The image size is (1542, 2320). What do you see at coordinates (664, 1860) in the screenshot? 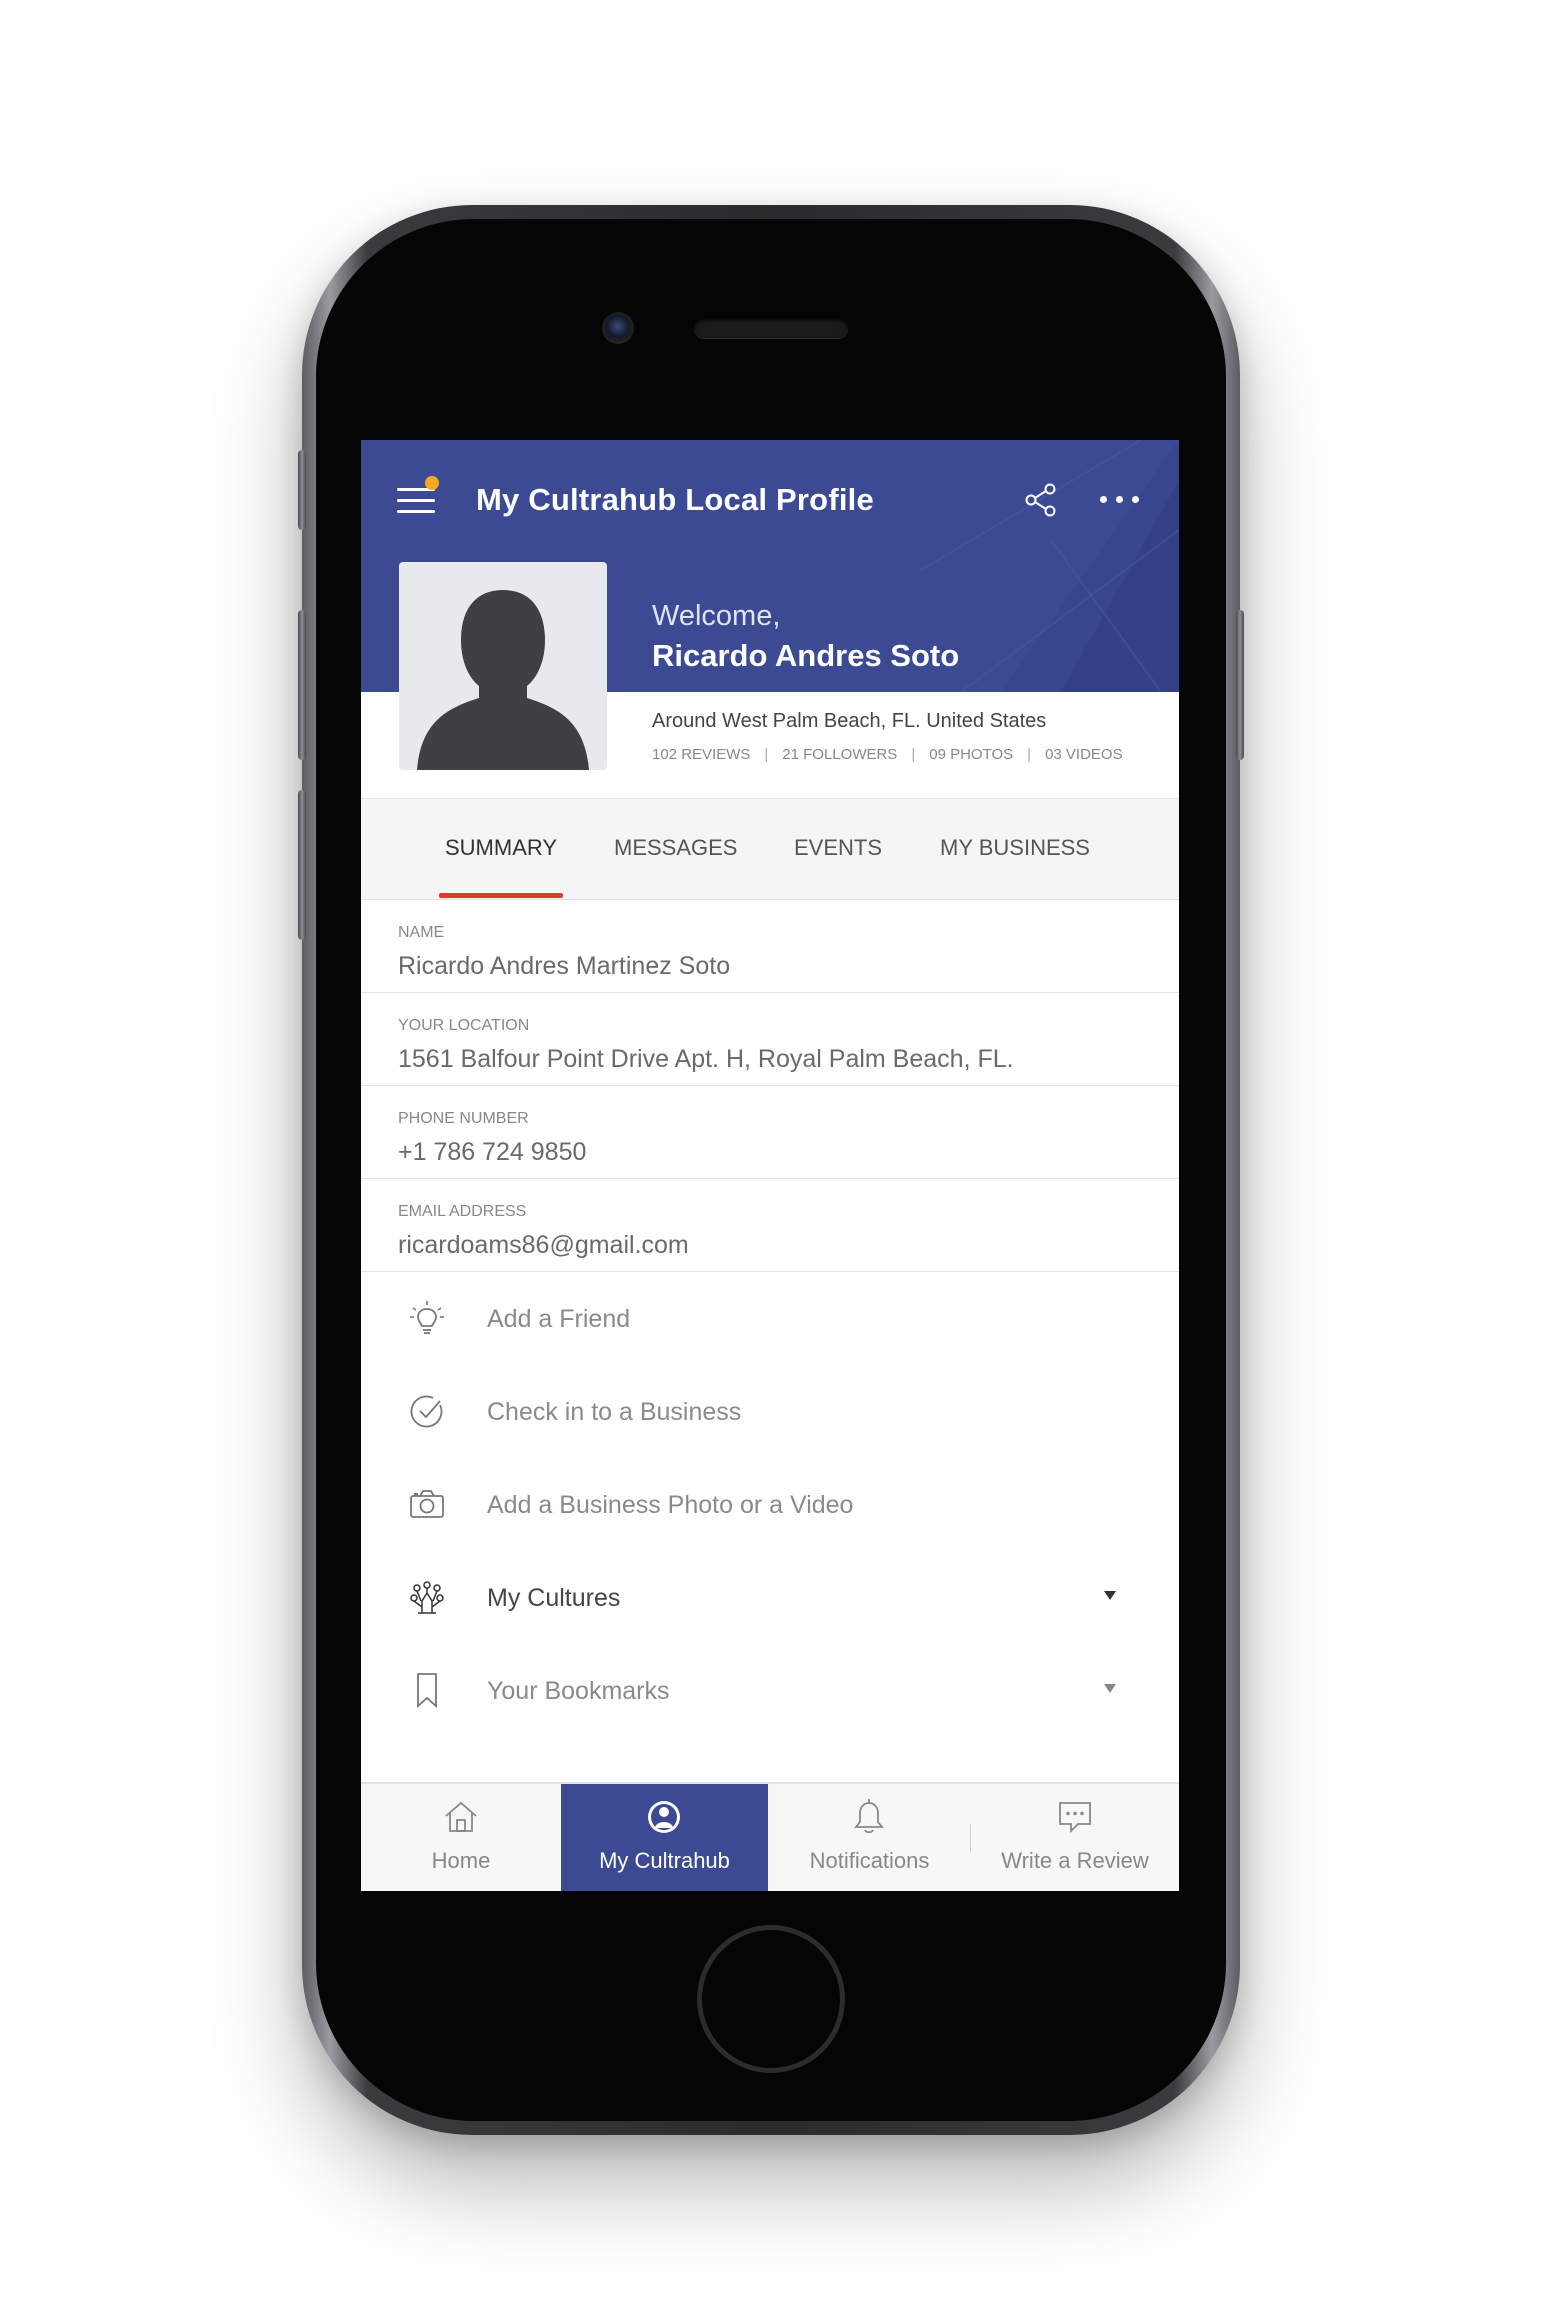
I see `nav-label: My Cultrahub` at bounding box center [664, 1860].